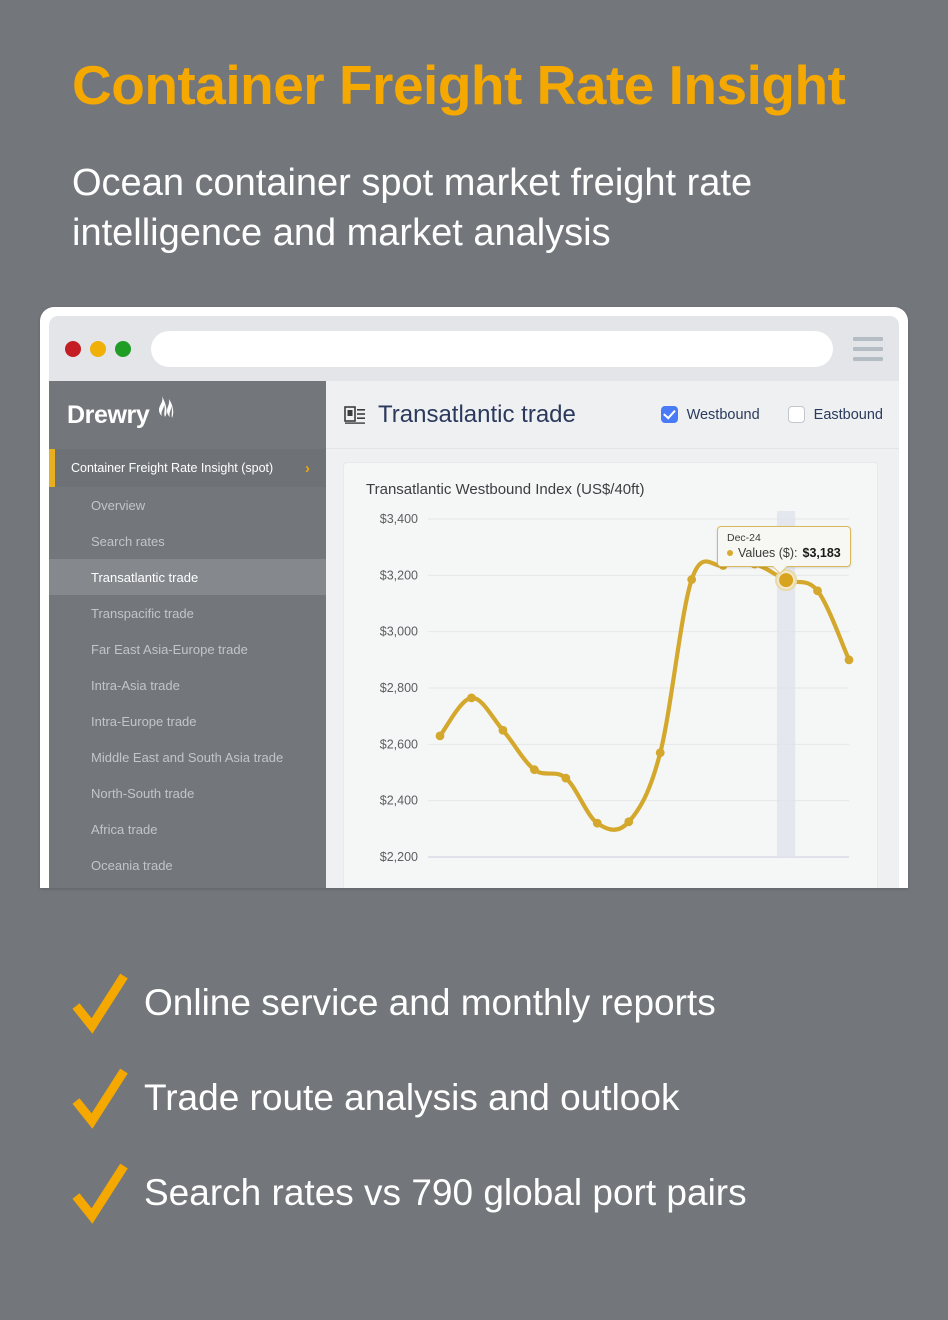 The image size is (948, 1320). Describe the element at coordinates (128, 541) in the screenshot. I see `sidebar-item-label: Search rates` at that location.